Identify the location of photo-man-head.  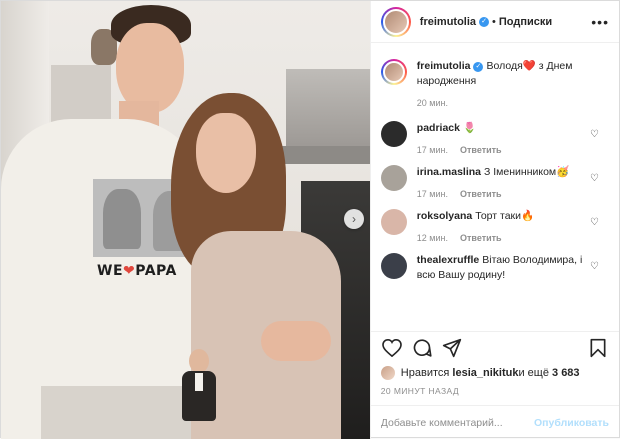
(150, 68).